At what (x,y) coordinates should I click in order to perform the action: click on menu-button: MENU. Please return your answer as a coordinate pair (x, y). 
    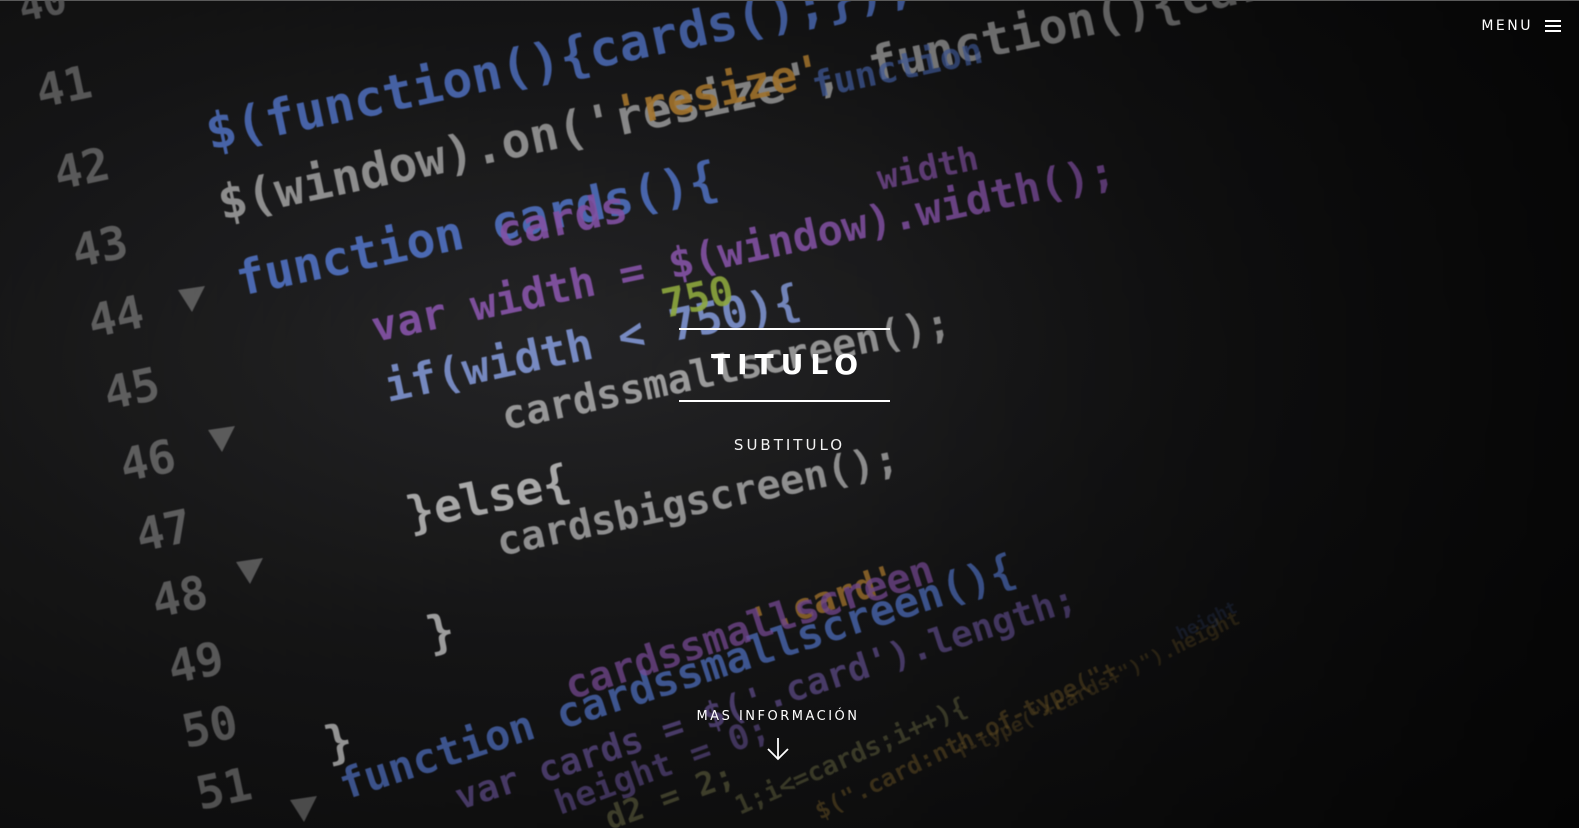
    Looking at the image, I should click on (1521, 26).